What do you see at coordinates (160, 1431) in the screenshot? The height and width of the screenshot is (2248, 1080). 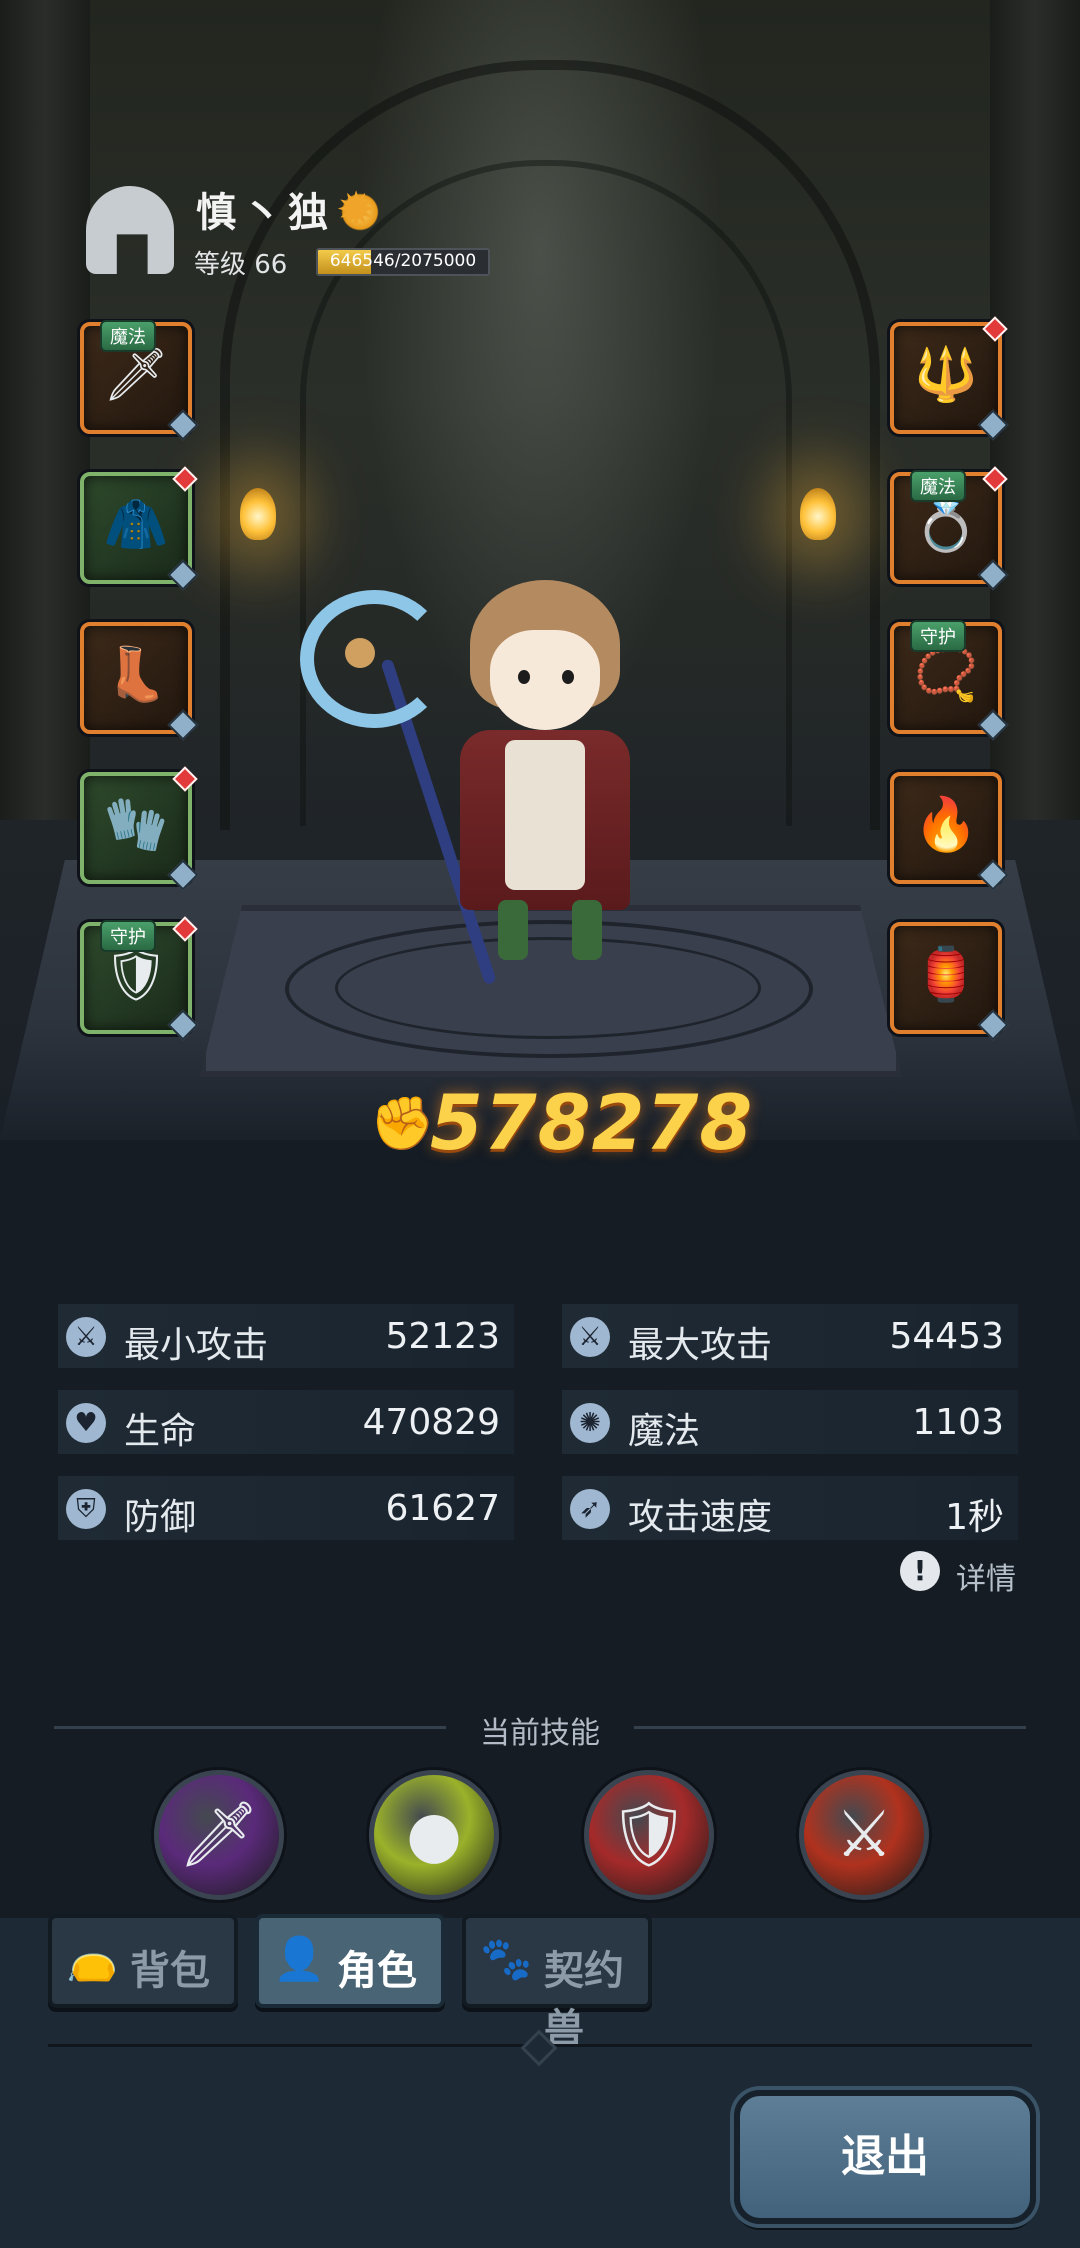 I see `stat-label: 生命` at bounding box center [160, 1431].